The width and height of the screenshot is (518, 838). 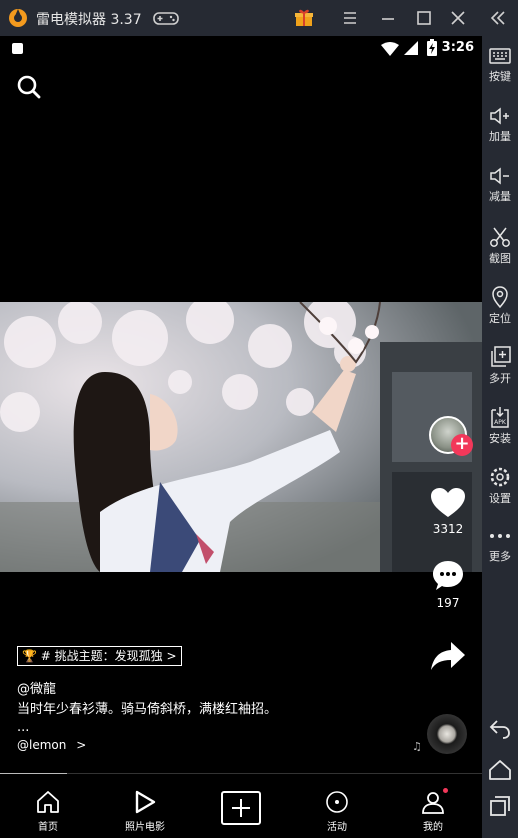 What do you see at coordinates (500, 65) in the screenshot?
I see `sidebar-item-keys: 按键` at bounding box center [500, 65].